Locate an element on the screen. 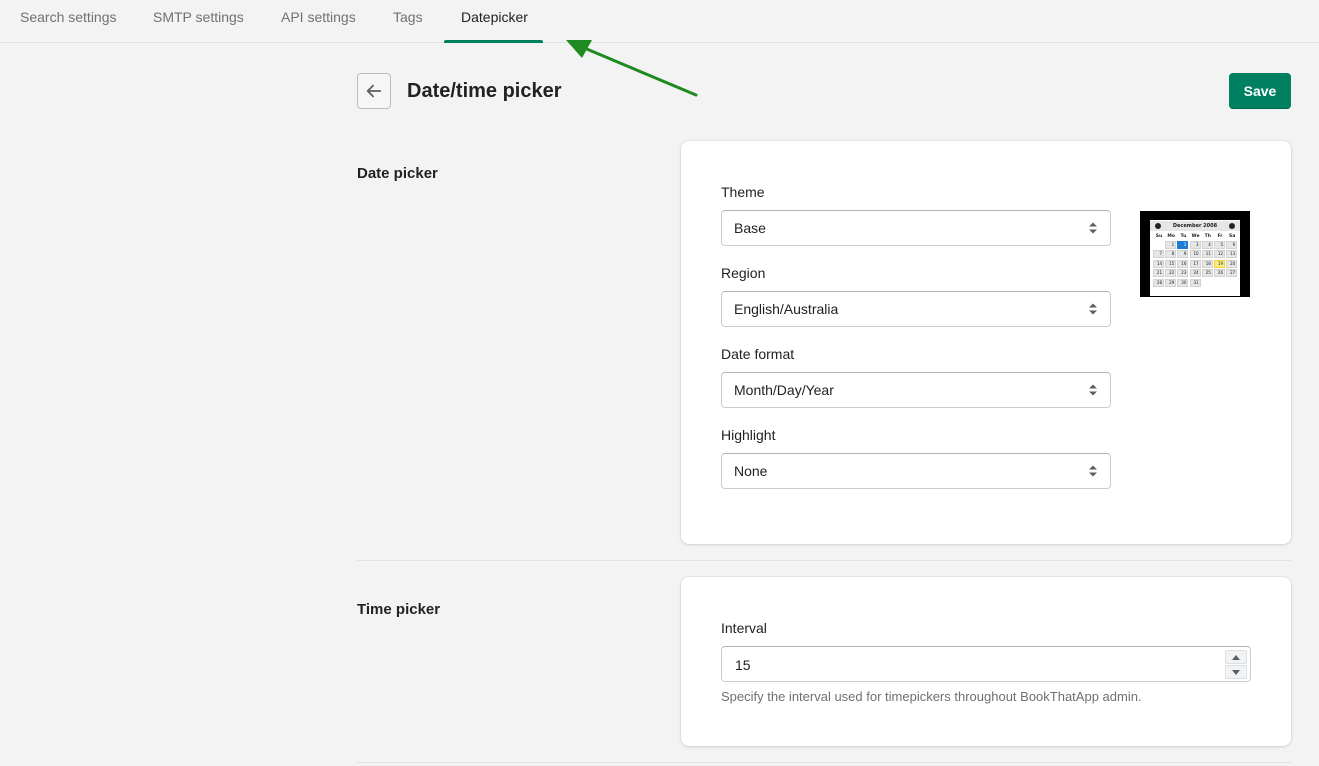  date-format-select: Month/Day/Year is located at coordinates (916, 390).